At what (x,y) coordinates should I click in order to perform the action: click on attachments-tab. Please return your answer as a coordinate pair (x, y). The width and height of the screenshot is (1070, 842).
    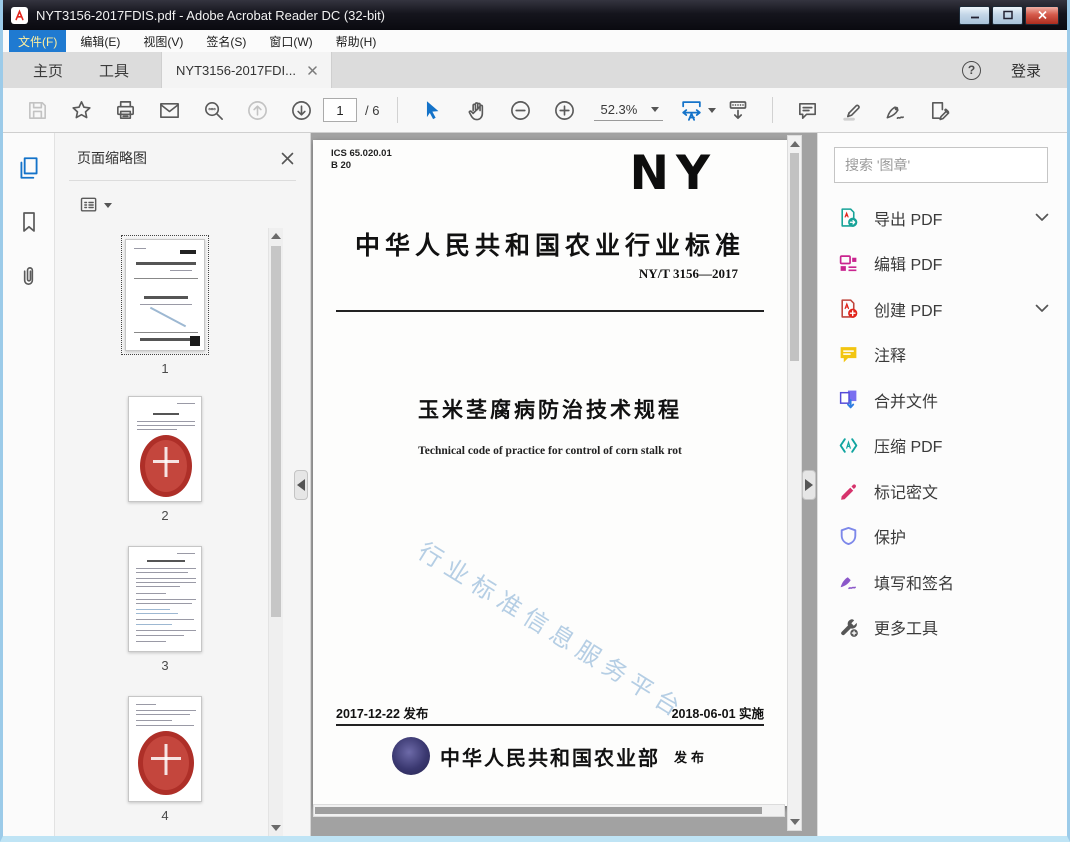
    Looking at the image, I should click on (29, 276).